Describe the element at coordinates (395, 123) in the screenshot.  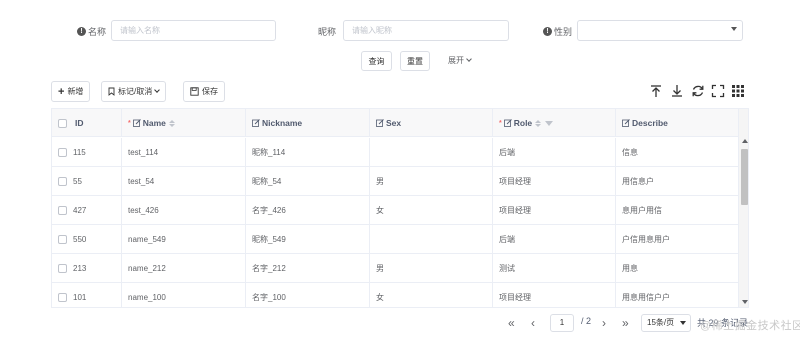
I see `table-header: ID * Name Nickname Sex * Role Describe` at that location.